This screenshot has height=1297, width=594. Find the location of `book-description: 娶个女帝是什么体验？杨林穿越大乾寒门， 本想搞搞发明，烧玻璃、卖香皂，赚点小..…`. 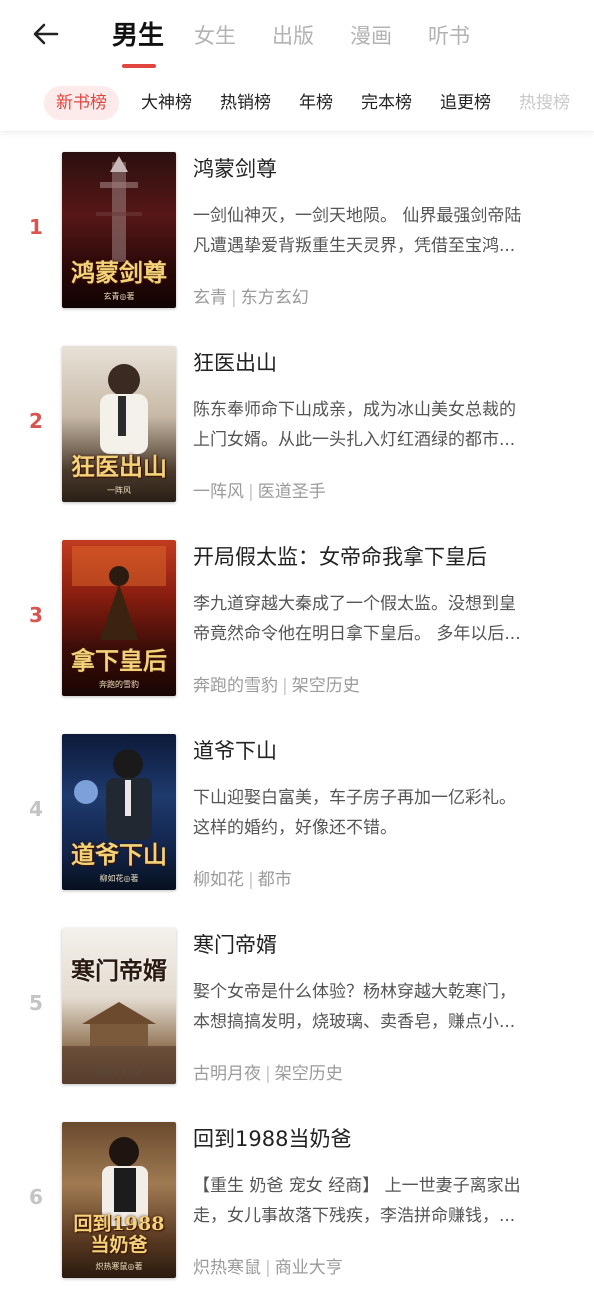

book-description: 娶个女帝是什么体验？杨林穿越大乾寒门， 本想搞搞发明，烧玻璃、卖香皂，赚点小..… is located at coordinates (373, 1007).